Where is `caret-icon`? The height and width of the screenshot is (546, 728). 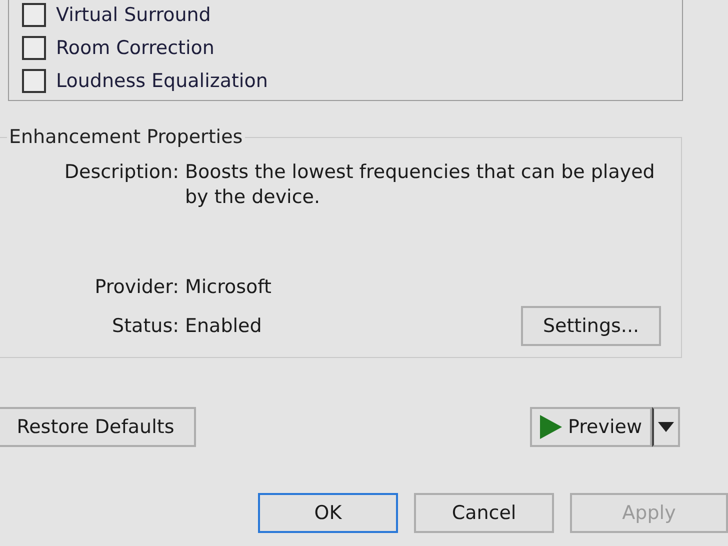
caret-icon is located at coordinates (666, 427).